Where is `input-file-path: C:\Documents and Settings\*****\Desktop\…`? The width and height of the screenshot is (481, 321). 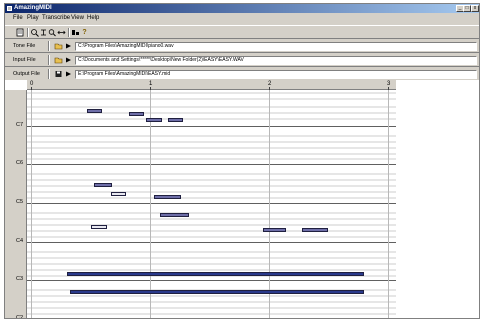
input-file-path: C:\Documents and Settings\*****\Desktop\… is located at coordinates (276, 60).